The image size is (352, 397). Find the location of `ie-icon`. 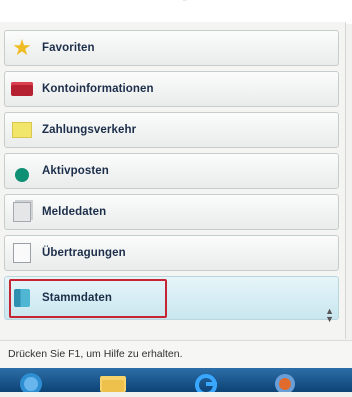

ie-icon is located at coordinates (206, 384).